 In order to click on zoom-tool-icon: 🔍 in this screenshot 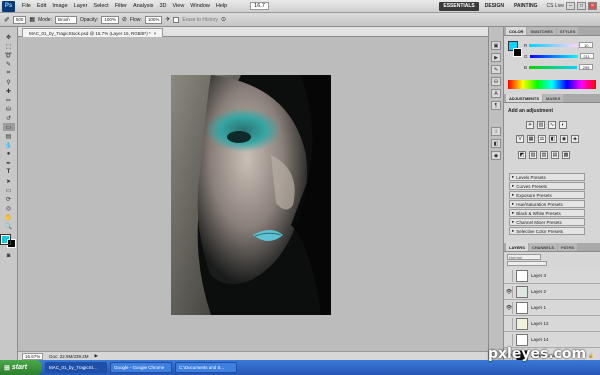, I will do `click(9, 226)`.